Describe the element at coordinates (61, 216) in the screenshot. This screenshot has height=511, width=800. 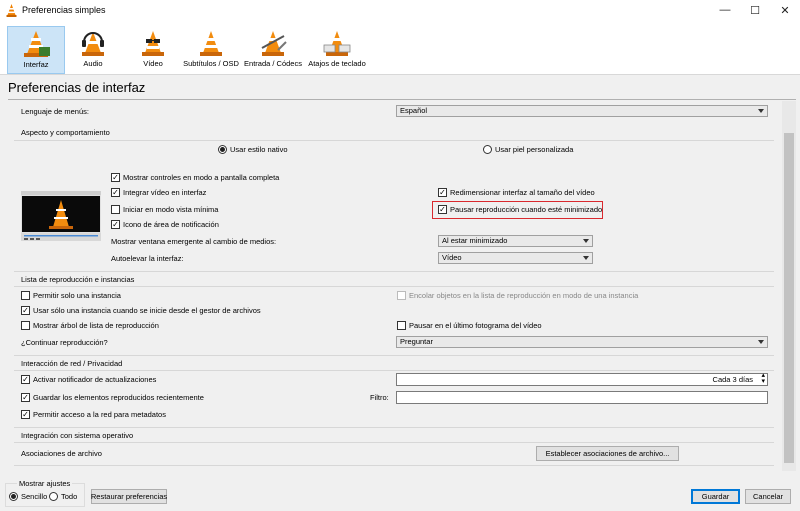
I see `interface-preview-image` at that location.